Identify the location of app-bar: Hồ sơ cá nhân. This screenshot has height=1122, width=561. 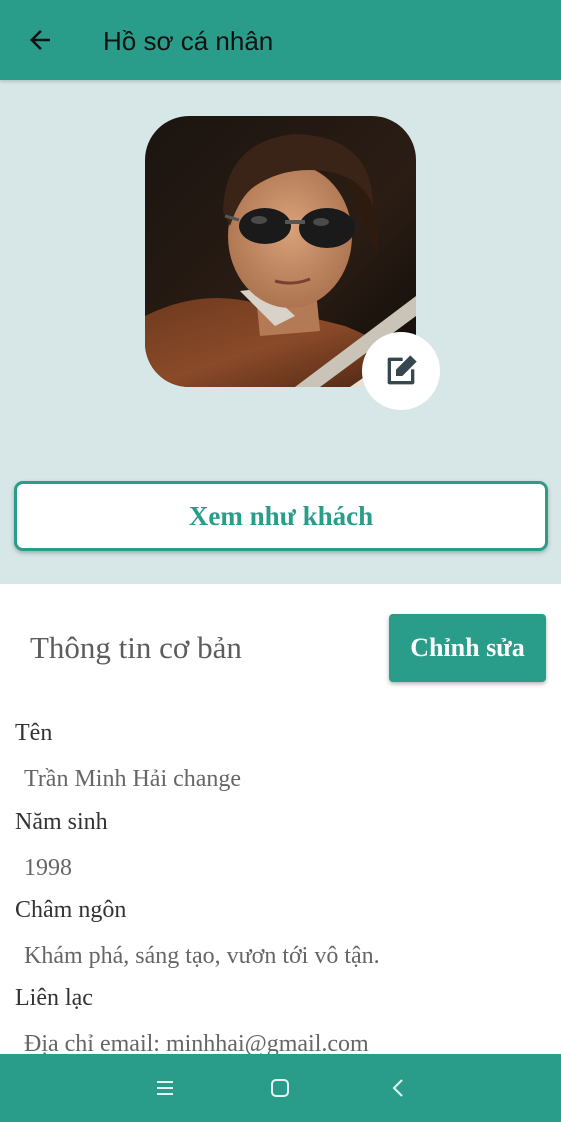
(280, 40).